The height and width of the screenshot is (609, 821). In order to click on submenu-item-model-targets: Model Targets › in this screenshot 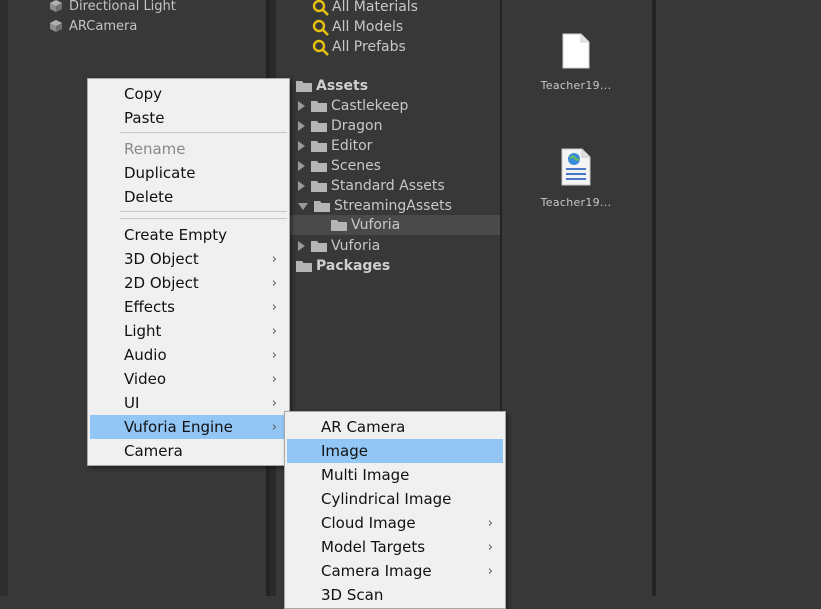, I will do `click(395, 547)`.